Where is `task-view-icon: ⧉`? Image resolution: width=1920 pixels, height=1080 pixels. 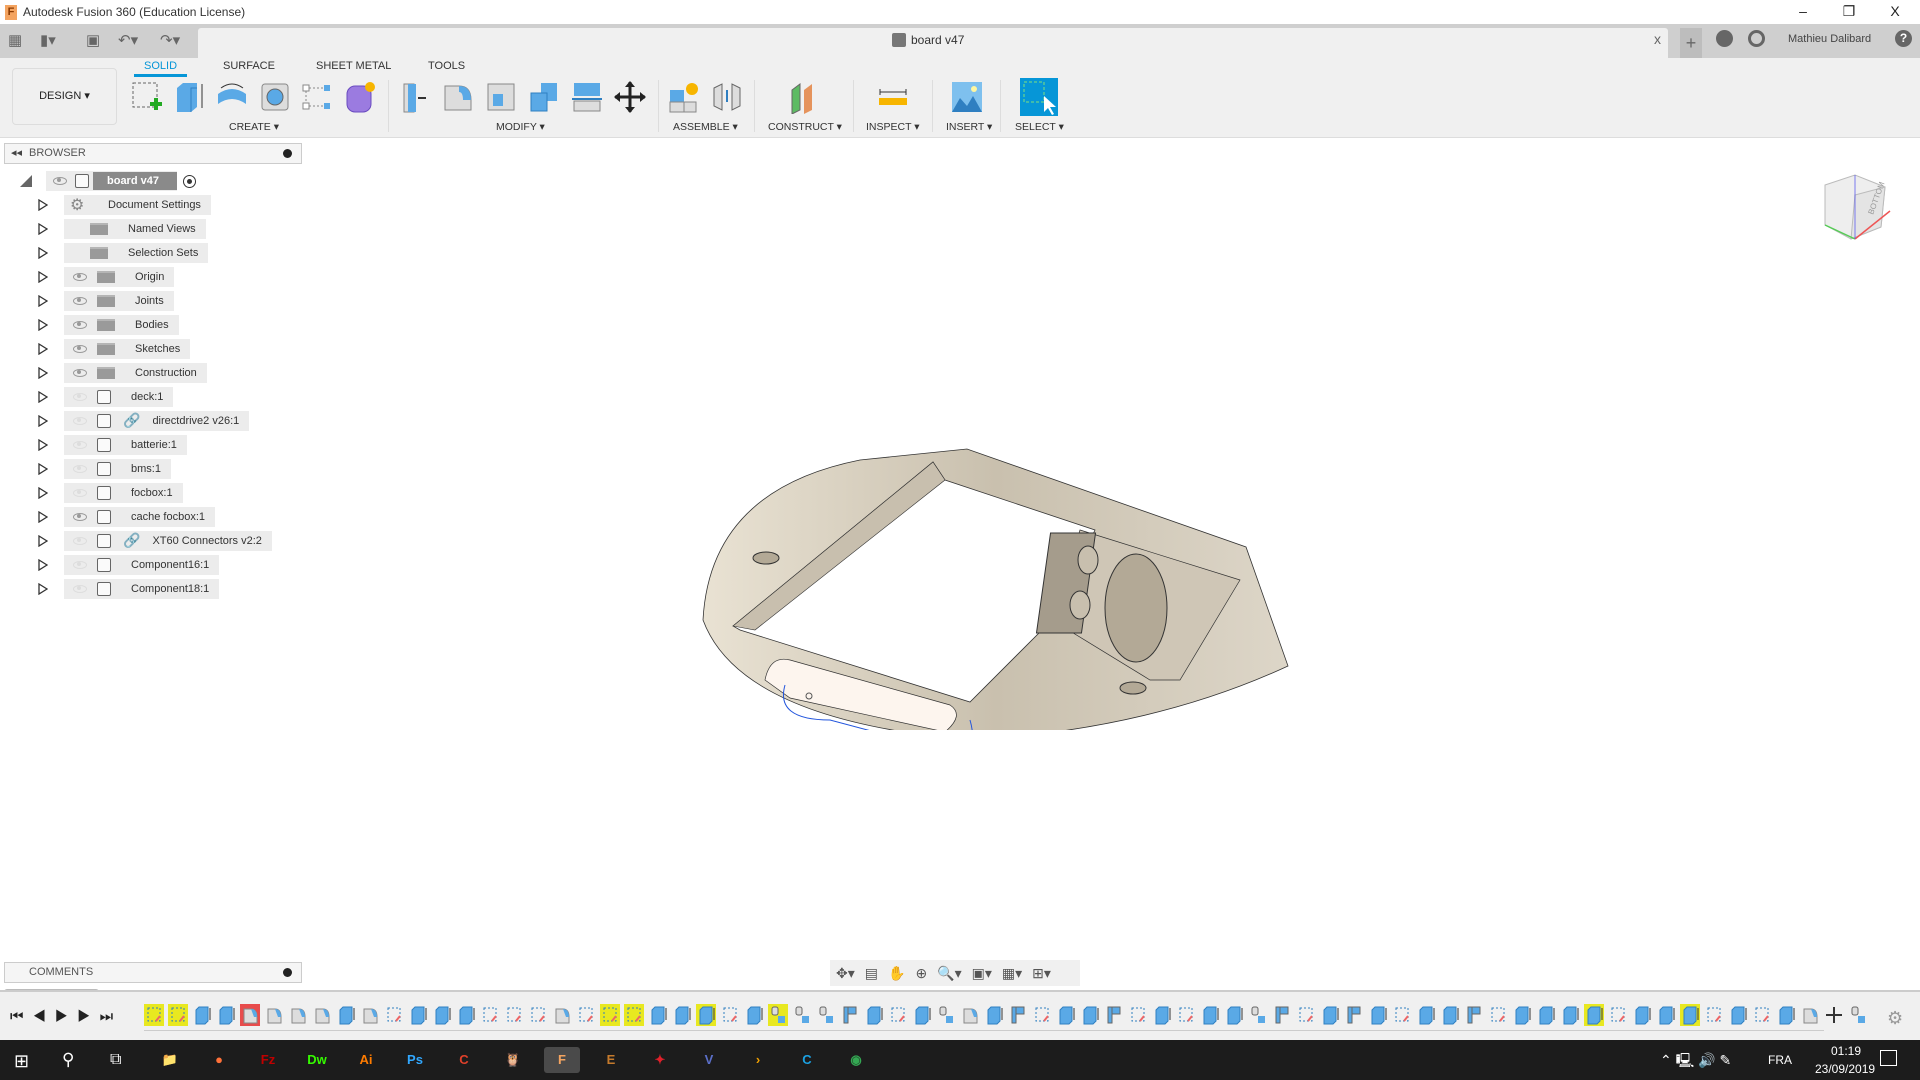 task-view-icon: ⧉ is located at coordinates (115, 1060).